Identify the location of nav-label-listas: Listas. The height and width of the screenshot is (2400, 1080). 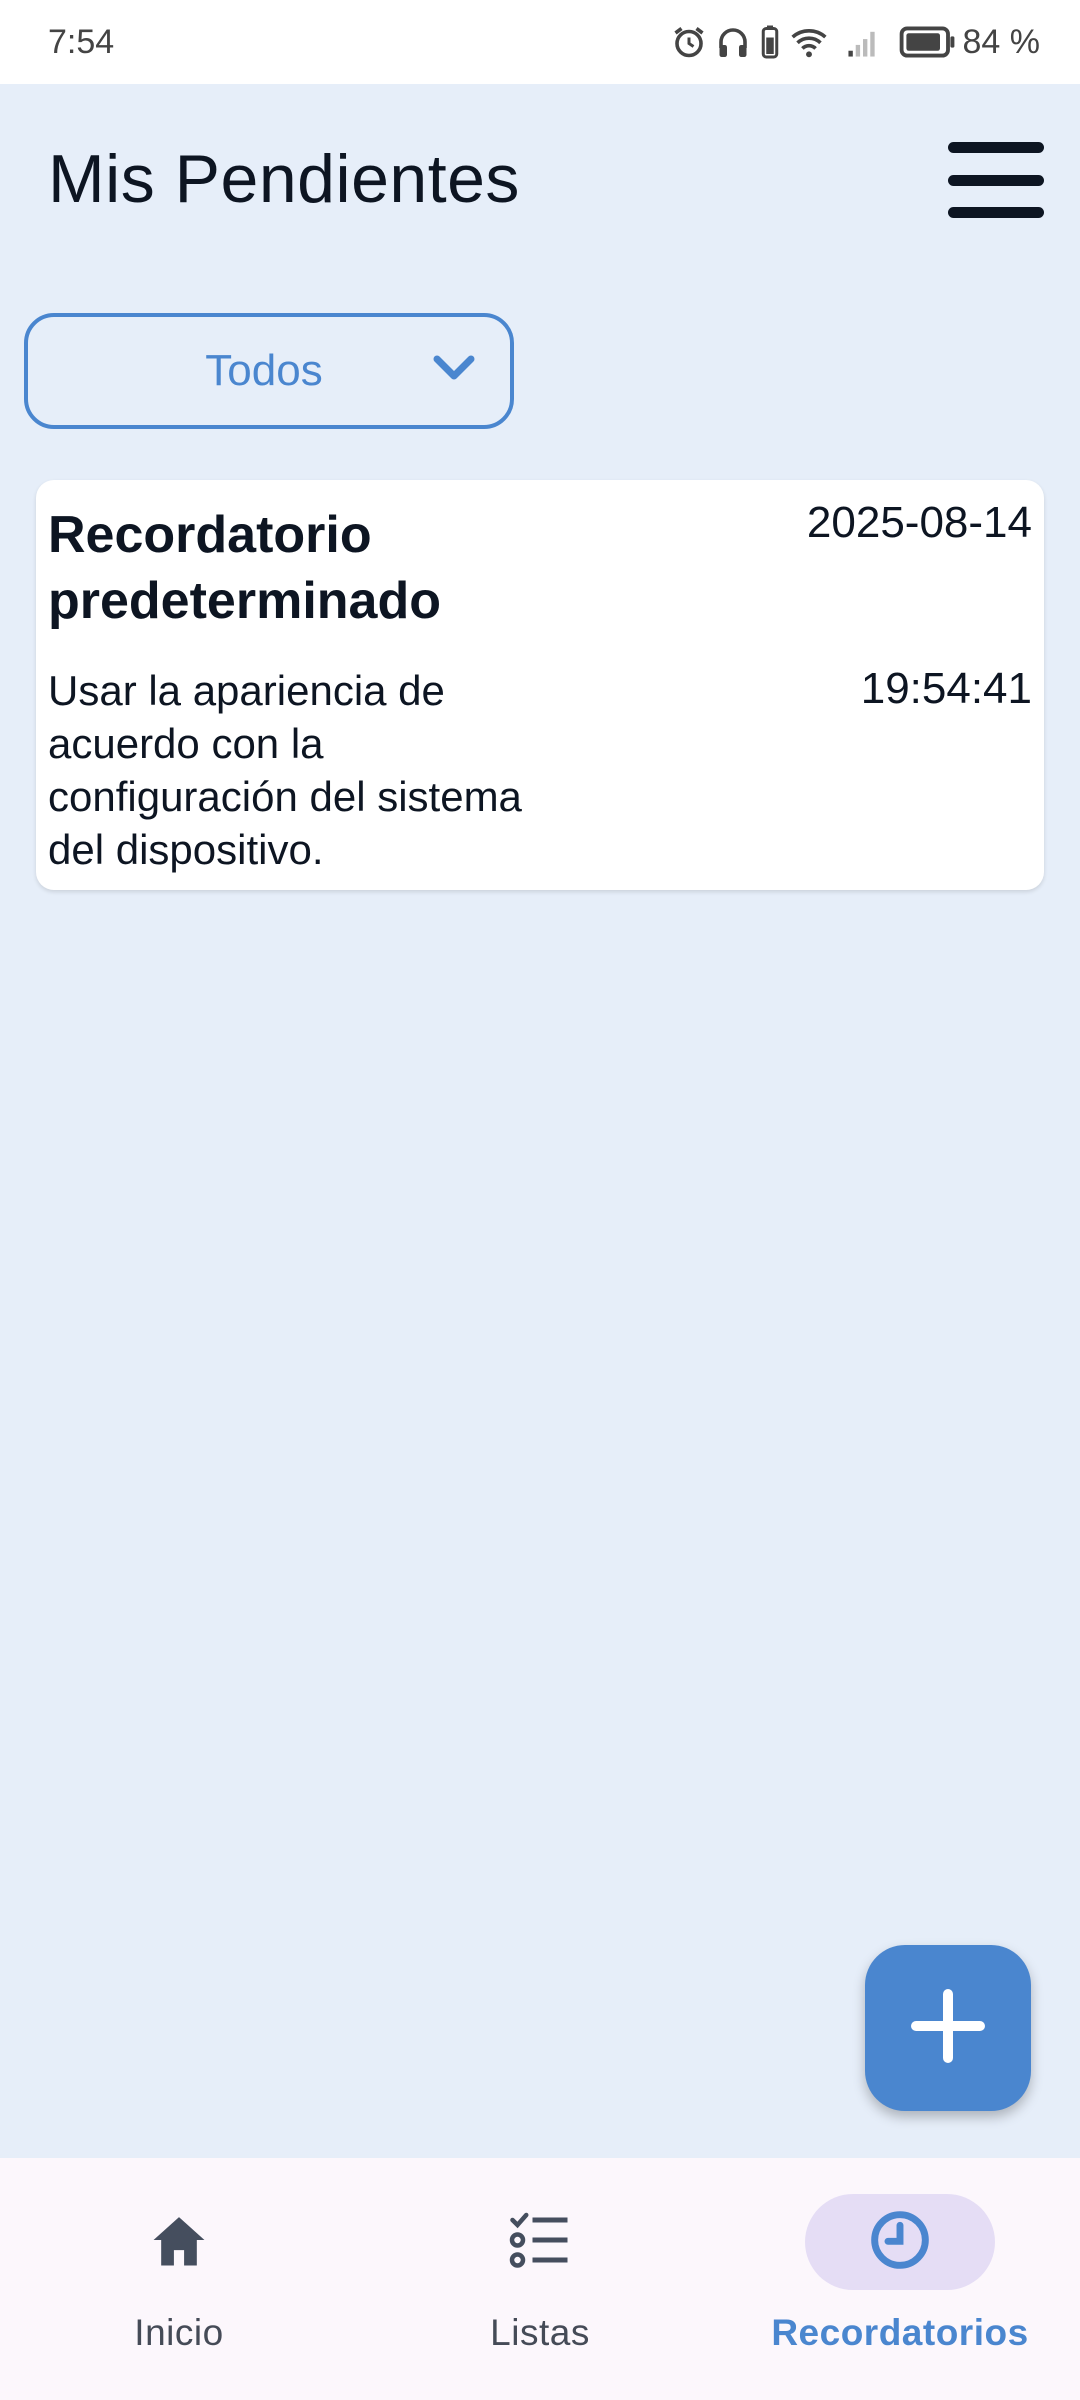
(540, 2332).